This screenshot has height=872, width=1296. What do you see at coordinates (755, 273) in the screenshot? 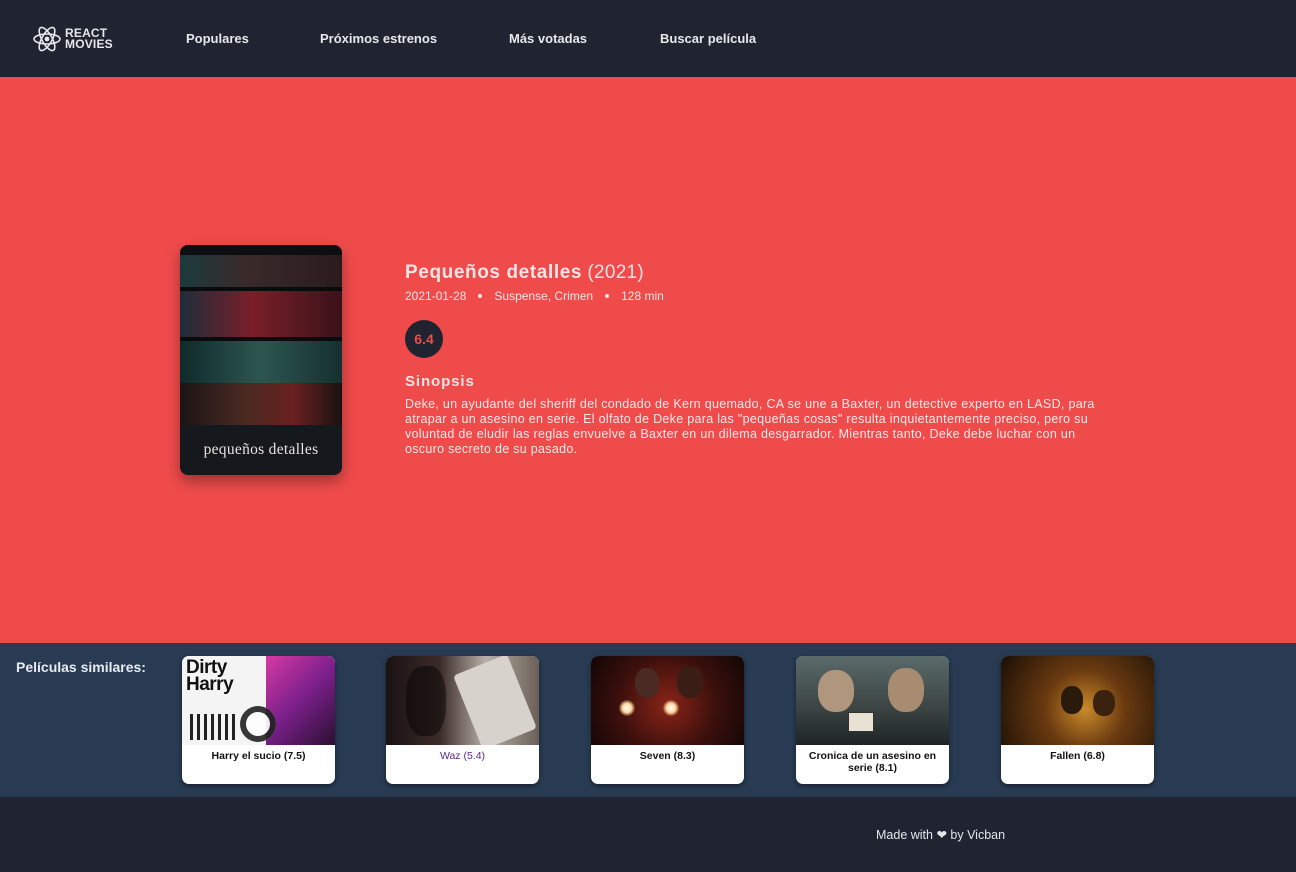
I see `movie-title-row: Pequeños detalles (2021)` at bounding box center [755, 273].